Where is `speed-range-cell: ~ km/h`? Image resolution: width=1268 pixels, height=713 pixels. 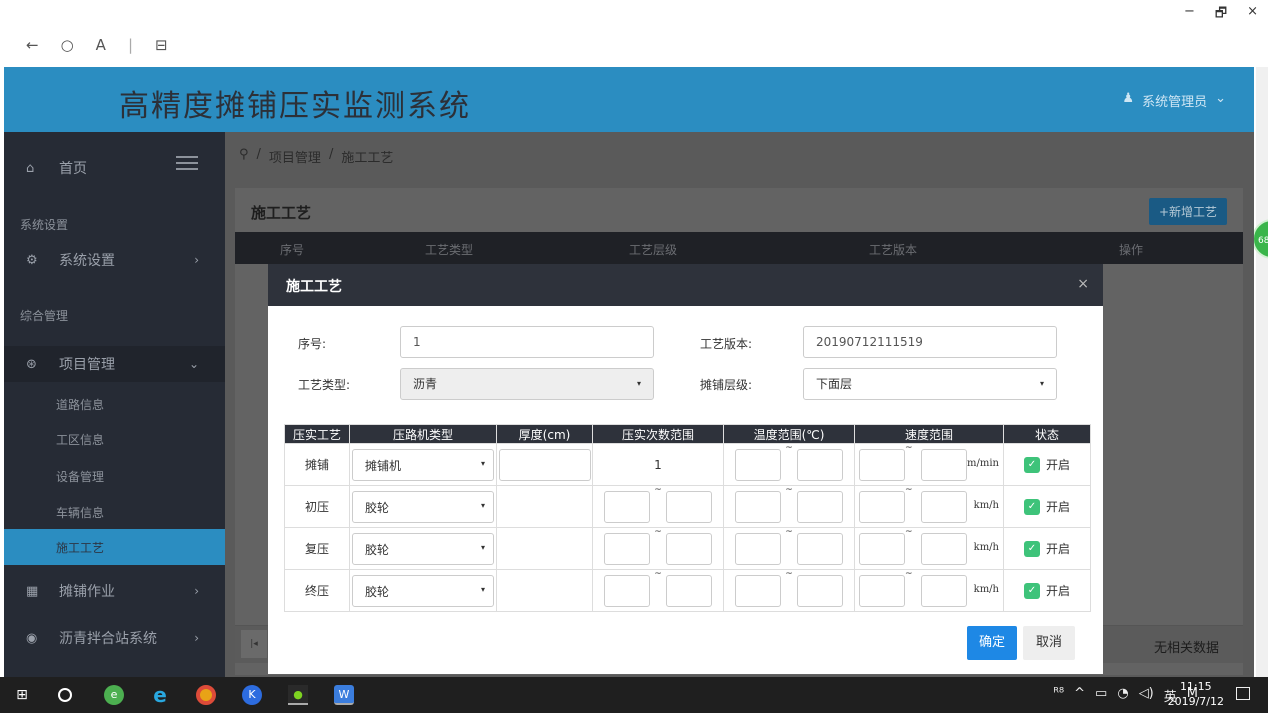
speed-range-cell: ~ km/h is located at coordinates (929, 590).